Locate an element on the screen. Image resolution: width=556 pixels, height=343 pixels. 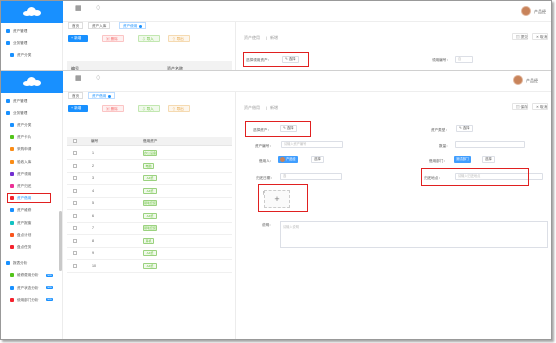
sidebar-item: 资产管理 is located at coordinates (32, 101).